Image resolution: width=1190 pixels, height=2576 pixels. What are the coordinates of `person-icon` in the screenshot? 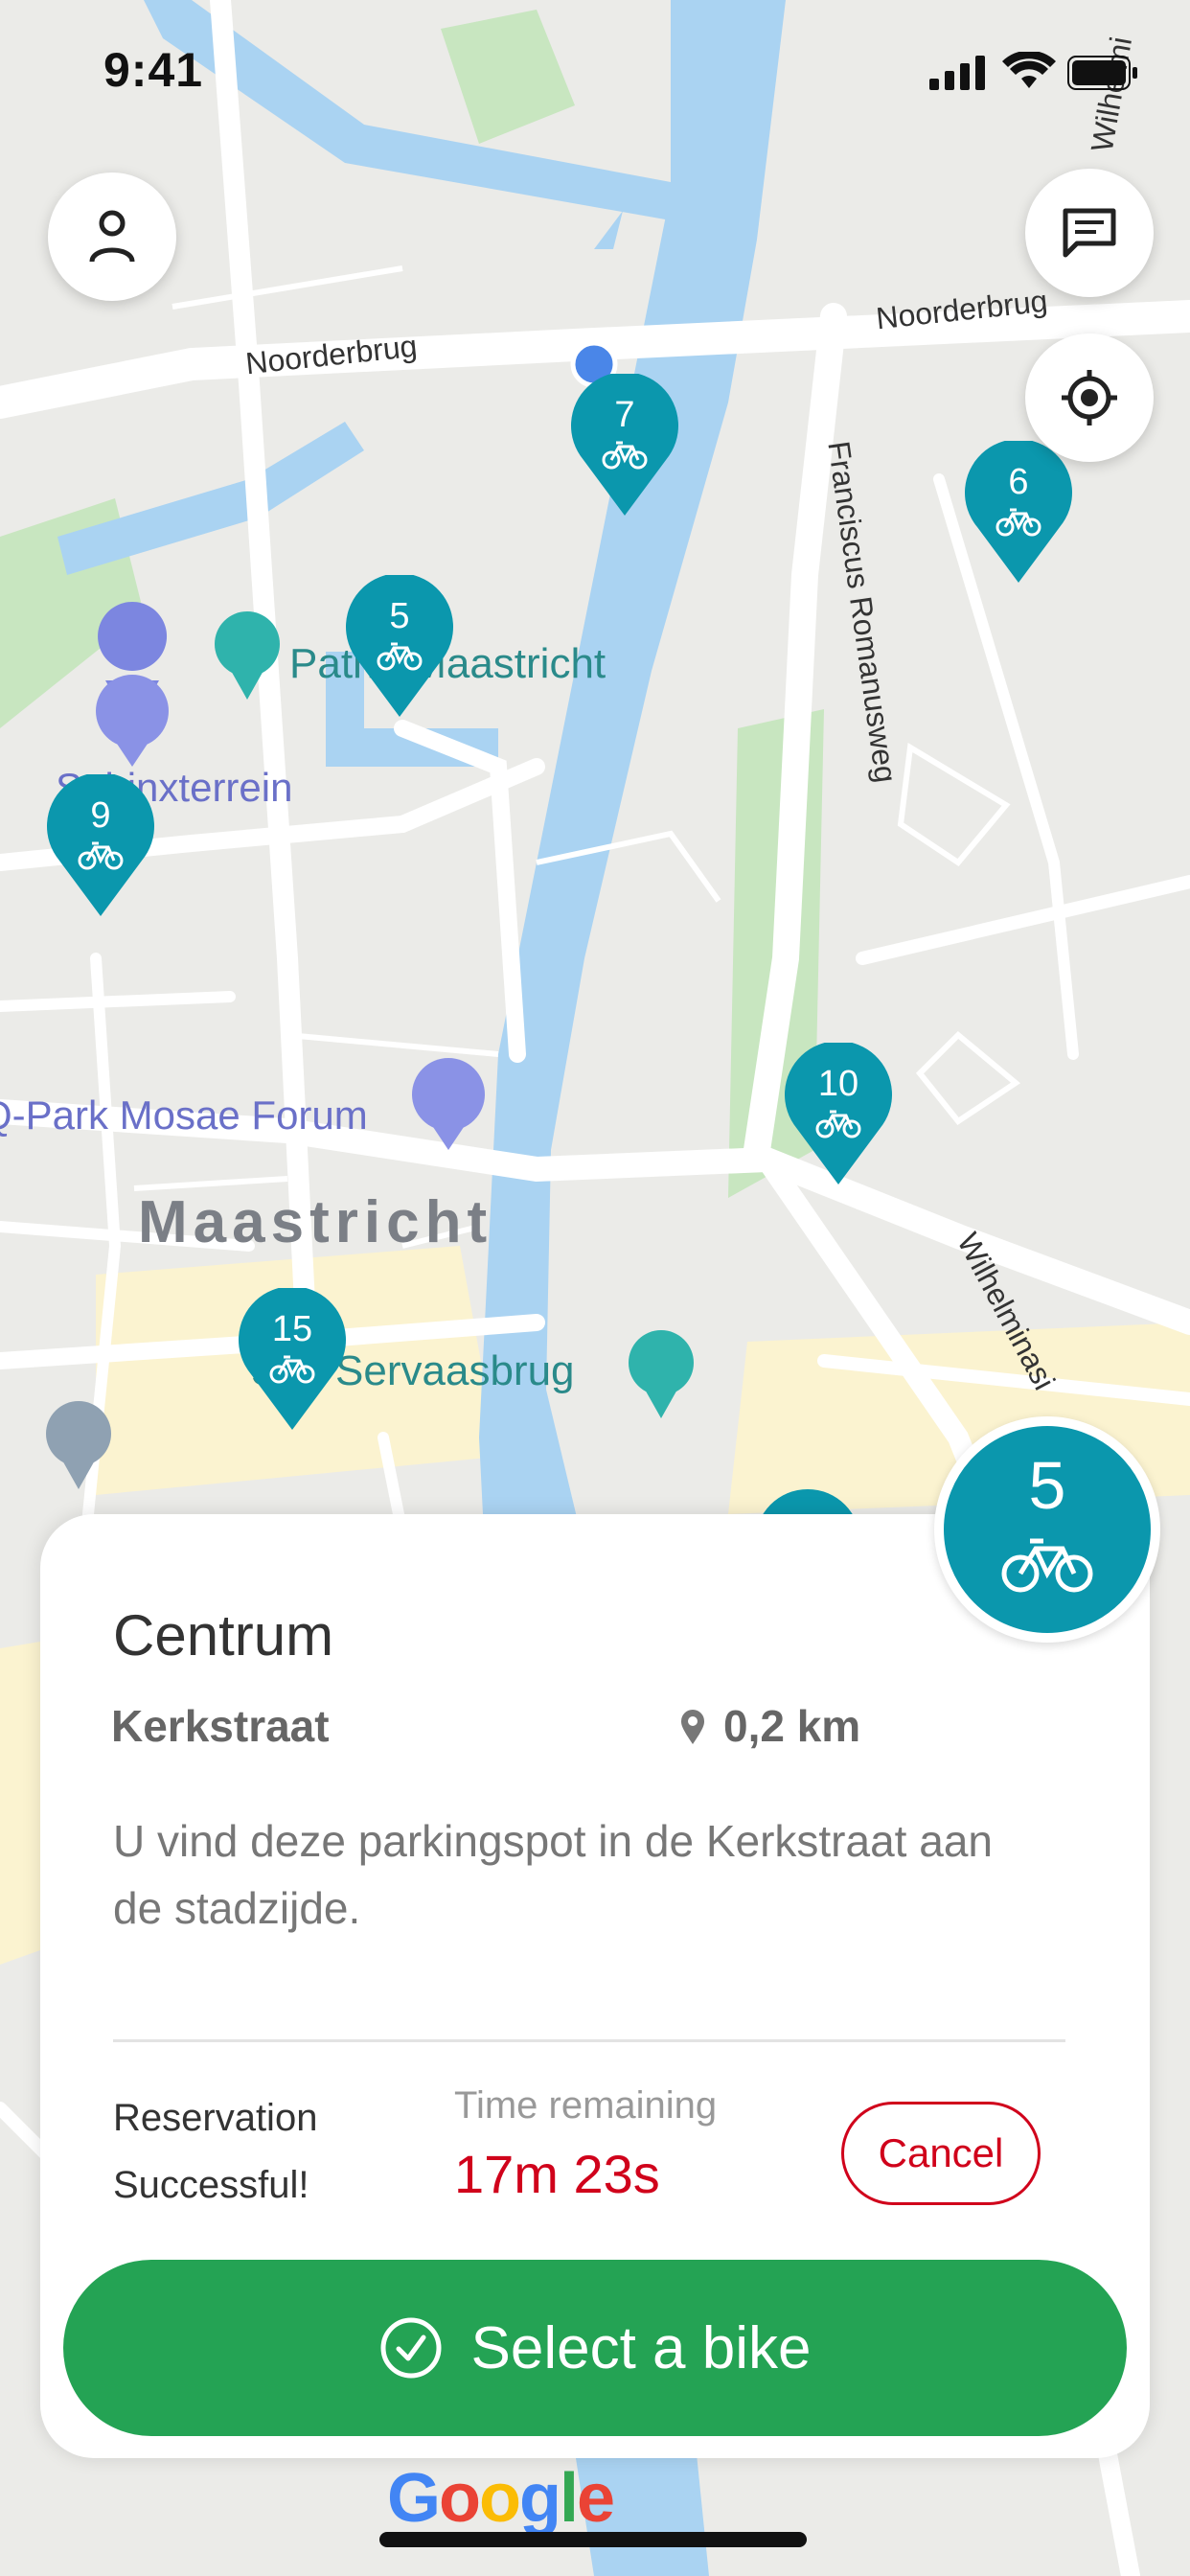 It's located at (112, 236).